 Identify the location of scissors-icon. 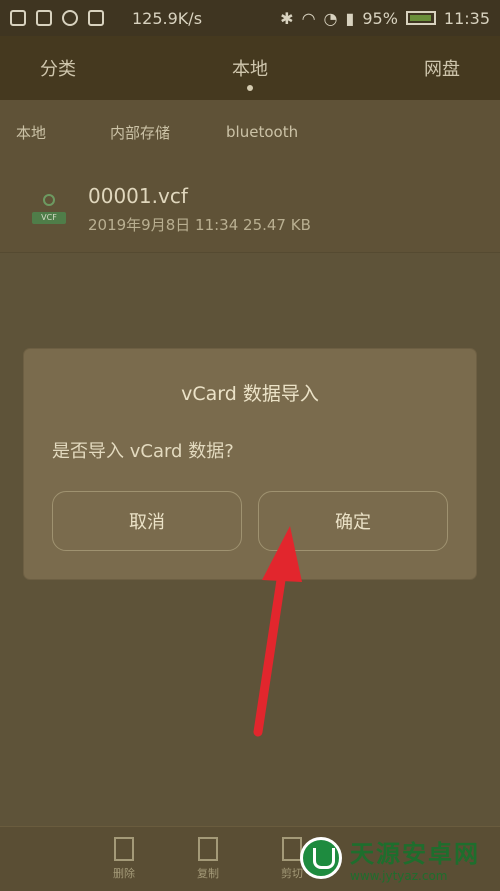
(292, 849).